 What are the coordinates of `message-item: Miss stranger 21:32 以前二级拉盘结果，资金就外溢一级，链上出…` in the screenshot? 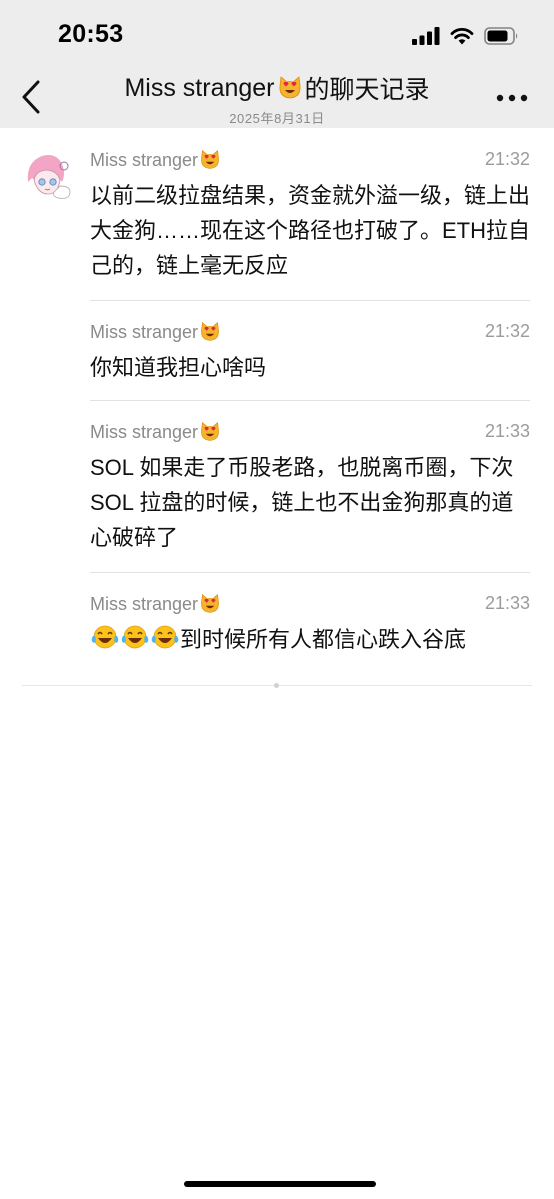 It's located at (310, 216).